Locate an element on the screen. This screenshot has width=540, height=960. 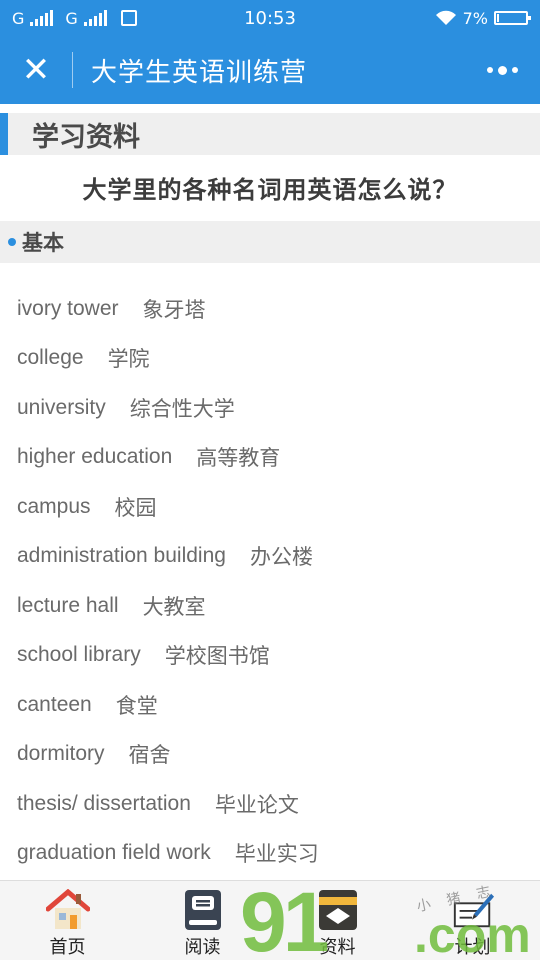
battery-percent: 7% is located at coordinates (475, 18).